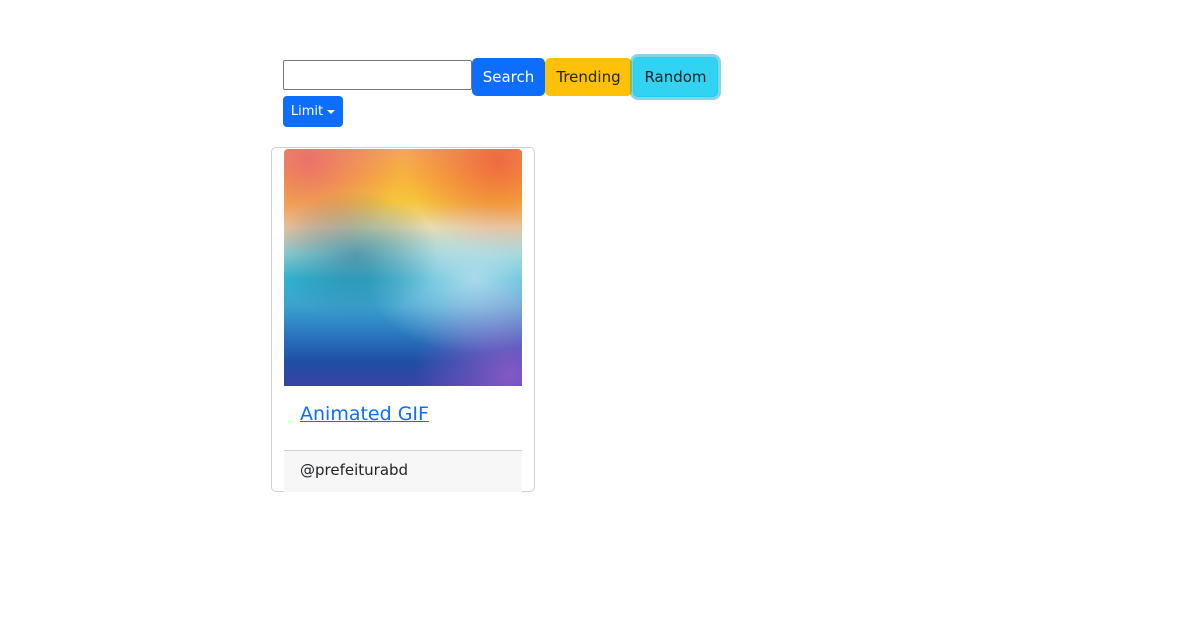 The width and height of the screenshot is (1200, 617). I want to click on gif-image, so click(403, 267).